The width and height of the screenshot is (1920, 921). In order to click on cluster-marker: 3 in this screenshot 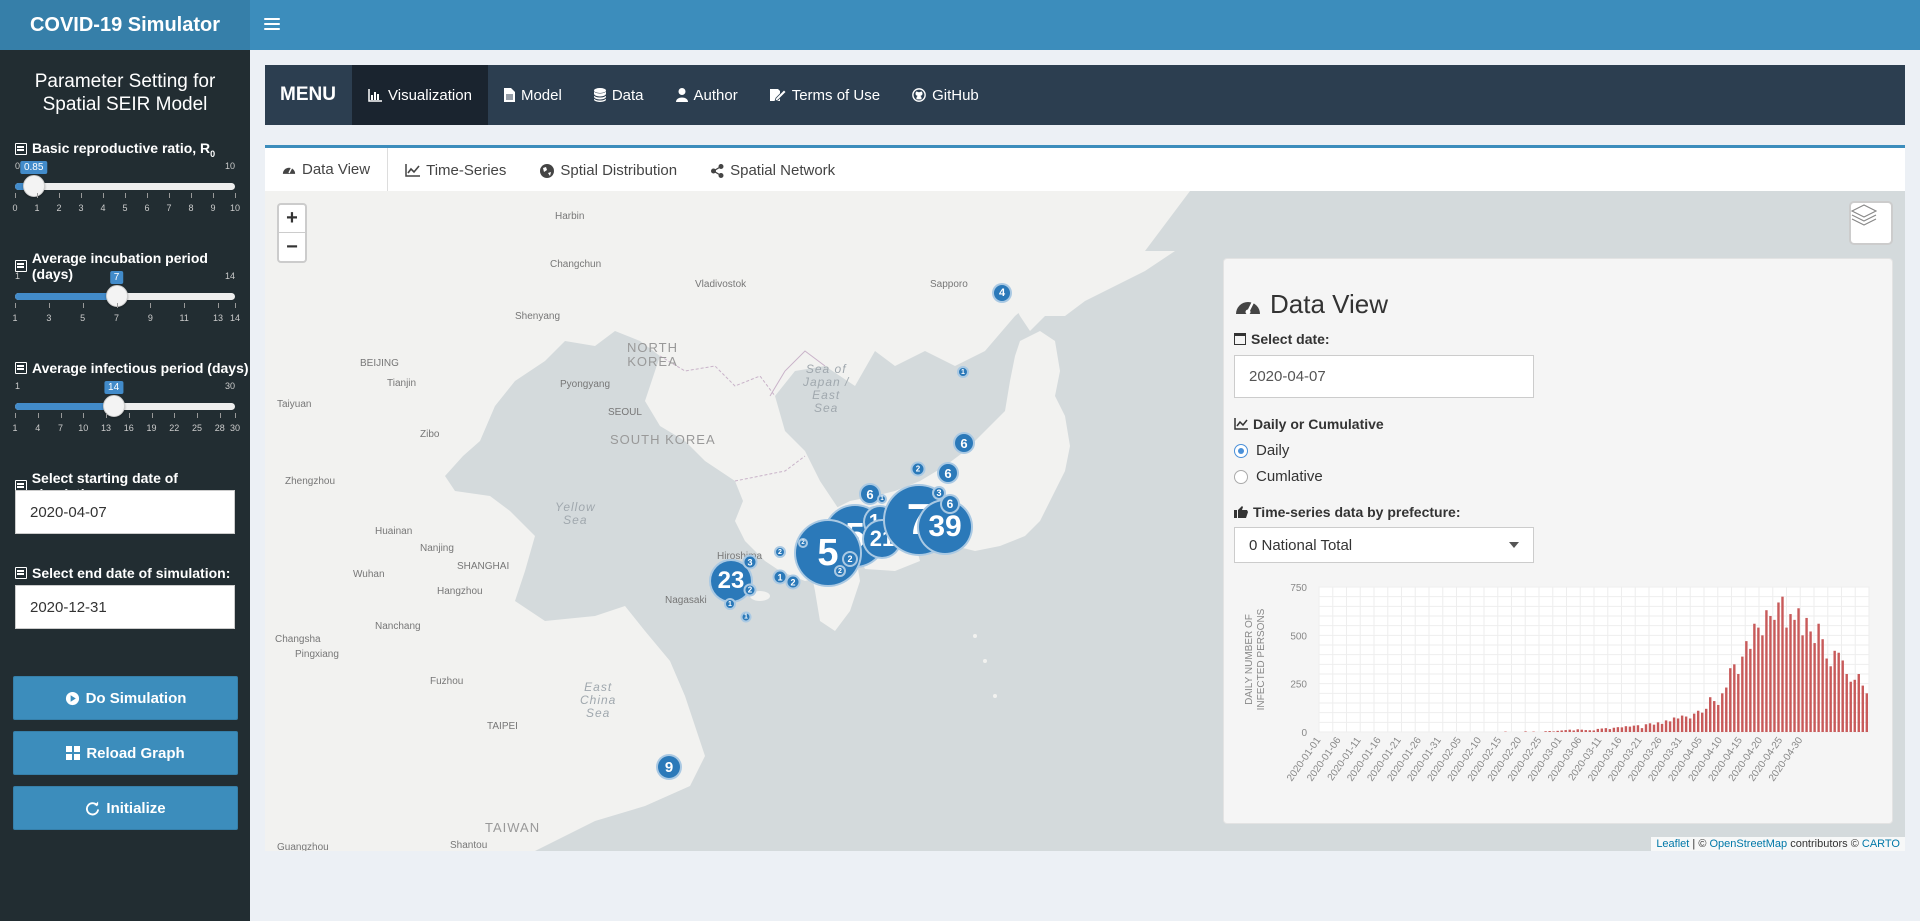, I will do `click(750, 562)`.